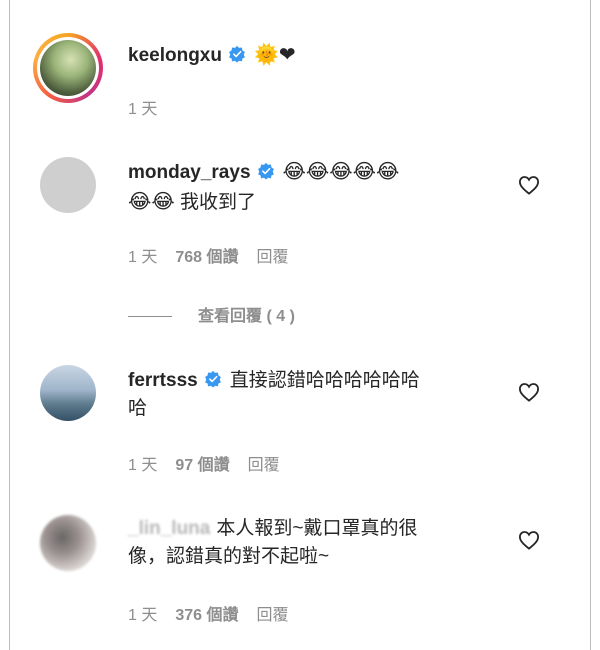  Describe the element at coordinates (169, 528) in the screenshot. I see `username: _lin_luna` at that location.